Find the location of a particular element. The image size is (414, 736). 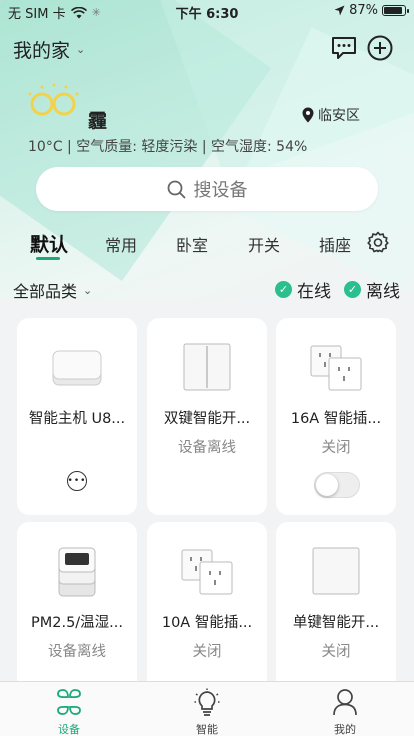

home-selector: 我的家 ⌄ is located at coordinates (49, 49).